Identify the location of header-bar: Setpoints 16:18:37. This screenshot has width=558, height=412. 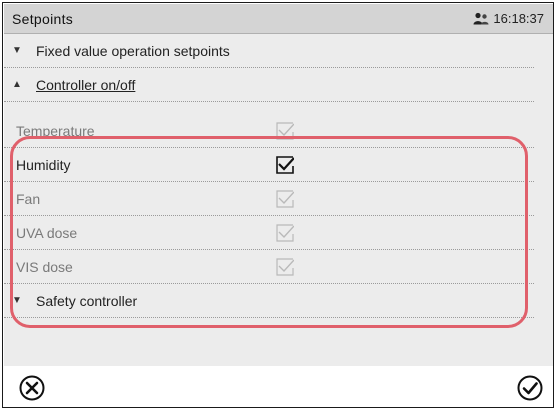
(279, 19).